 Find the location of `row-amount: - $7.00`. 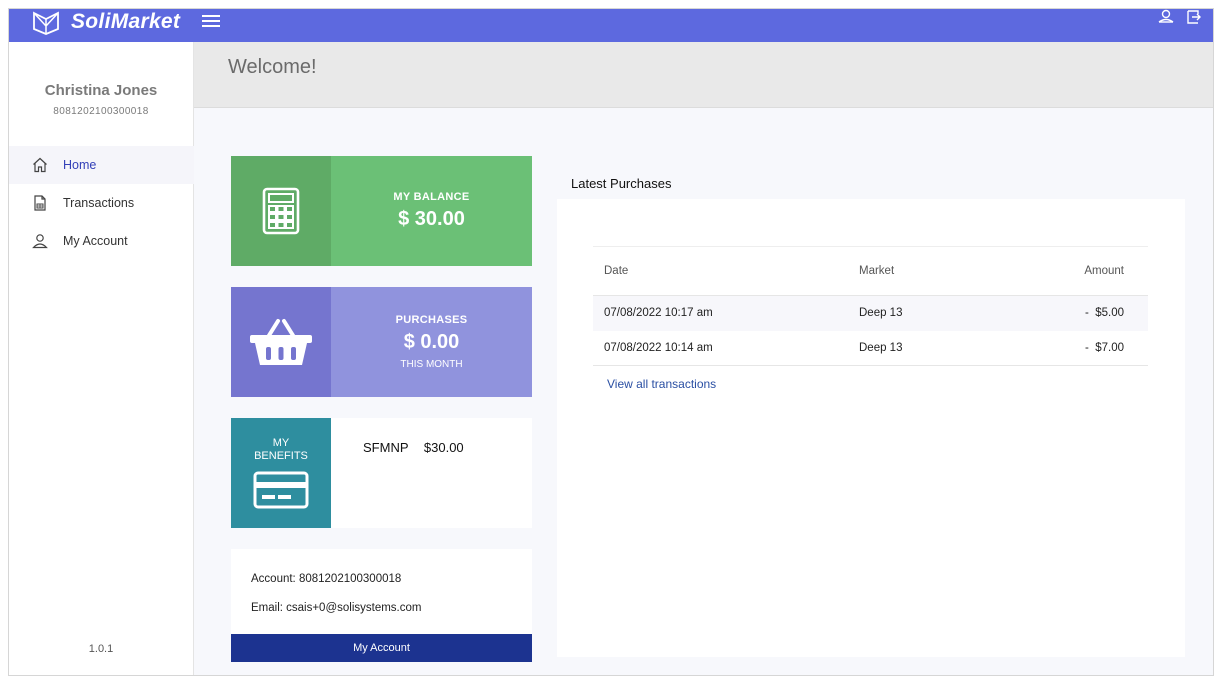

row-amount: - $7.00 is located at coordinates (1088, 348).